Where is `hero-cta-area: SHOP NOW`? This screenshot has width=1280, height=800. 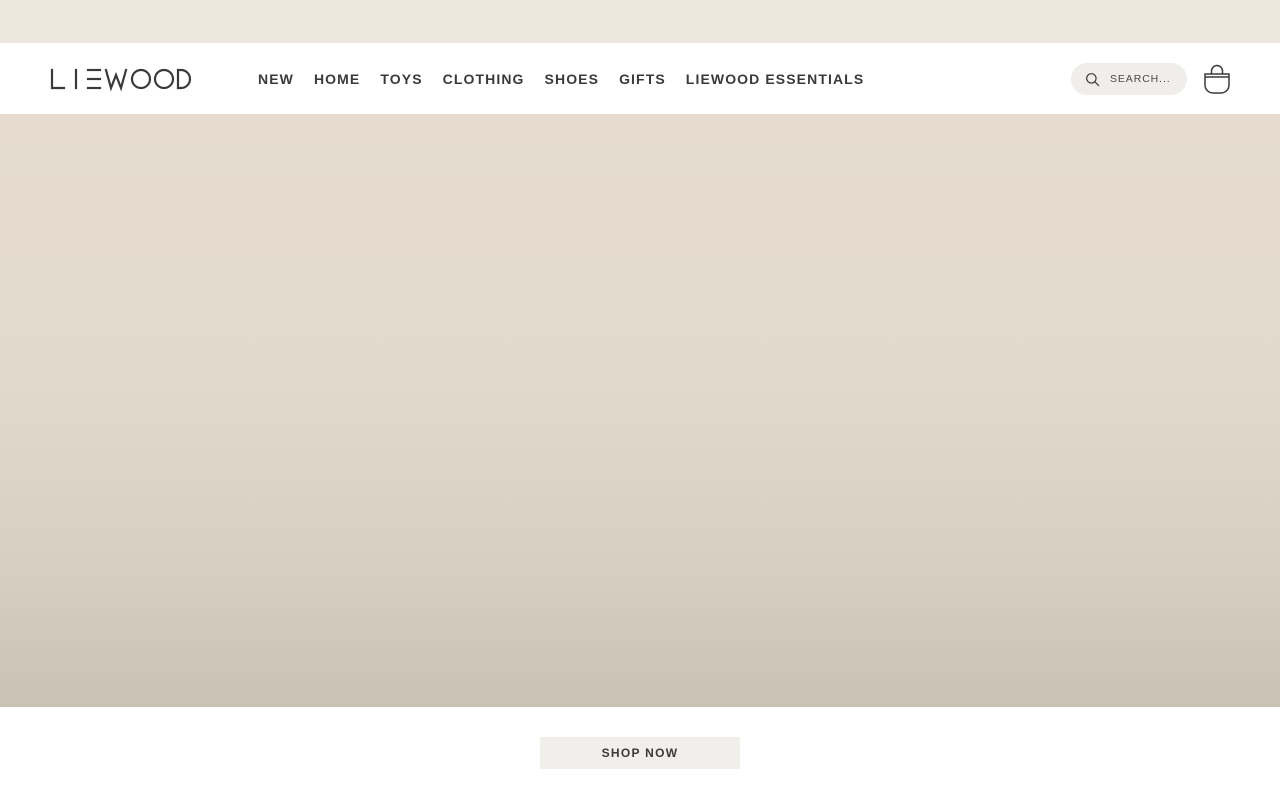
hero-cta-area: SHOP NOW is located at coordinates (640, 753).